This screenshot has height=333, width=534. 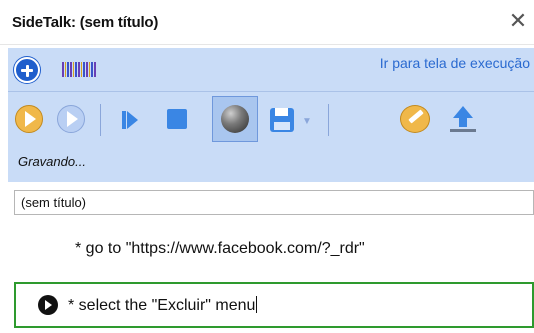 What do you see at coordinates (267, 22) in the screenshot?
I see `window-titlebar: SideTalk: (sem título) ✕` at bounding box center [267, 22].